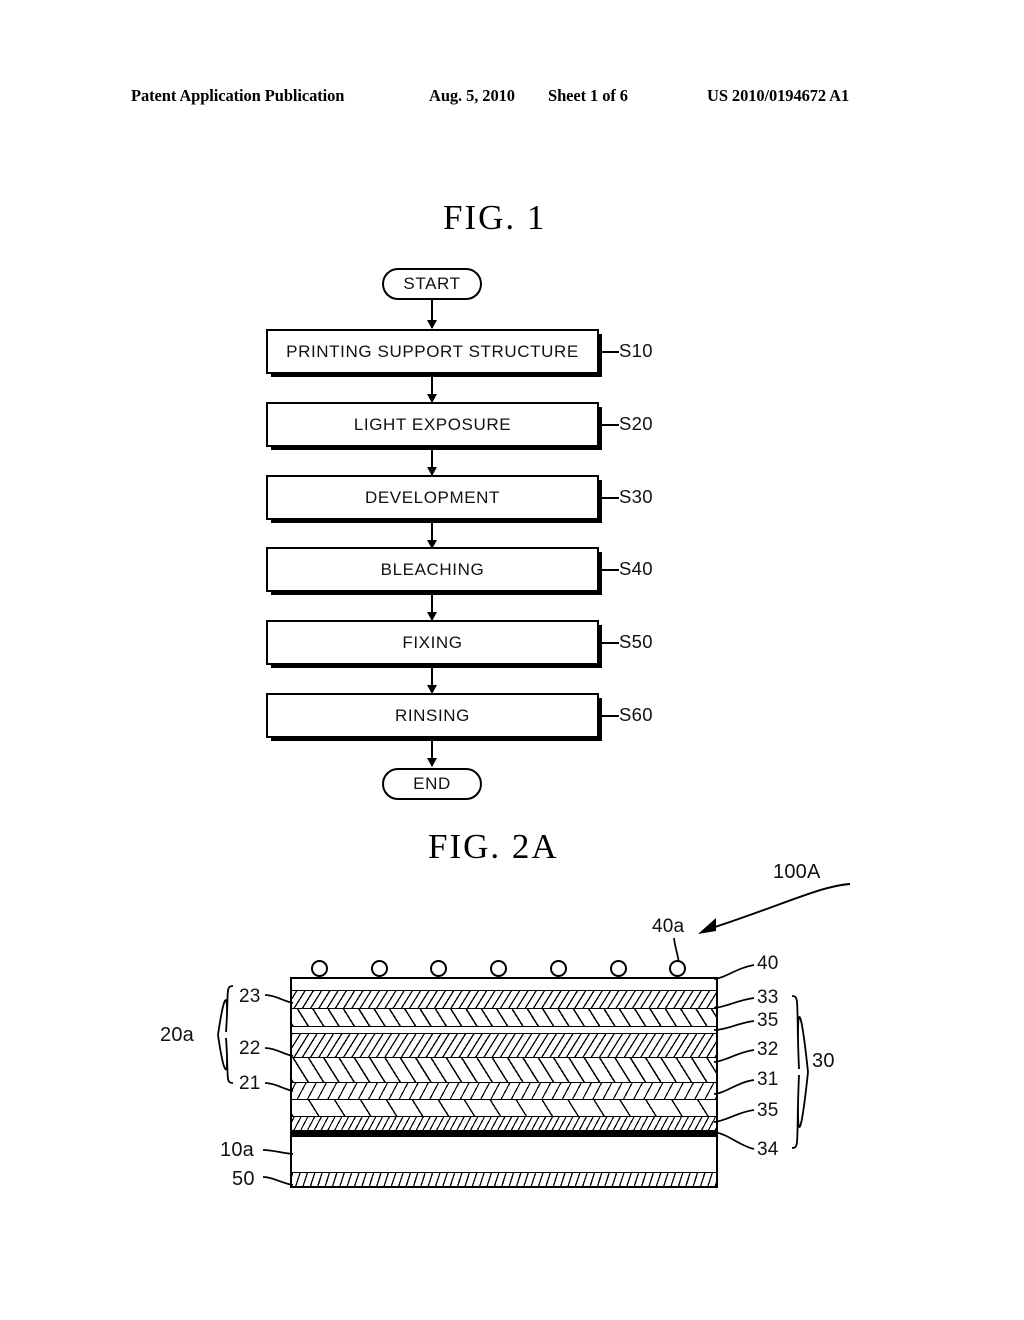 The image size is (1024, 1320). I want to click on layer-35-upper, so click(504, 1030).